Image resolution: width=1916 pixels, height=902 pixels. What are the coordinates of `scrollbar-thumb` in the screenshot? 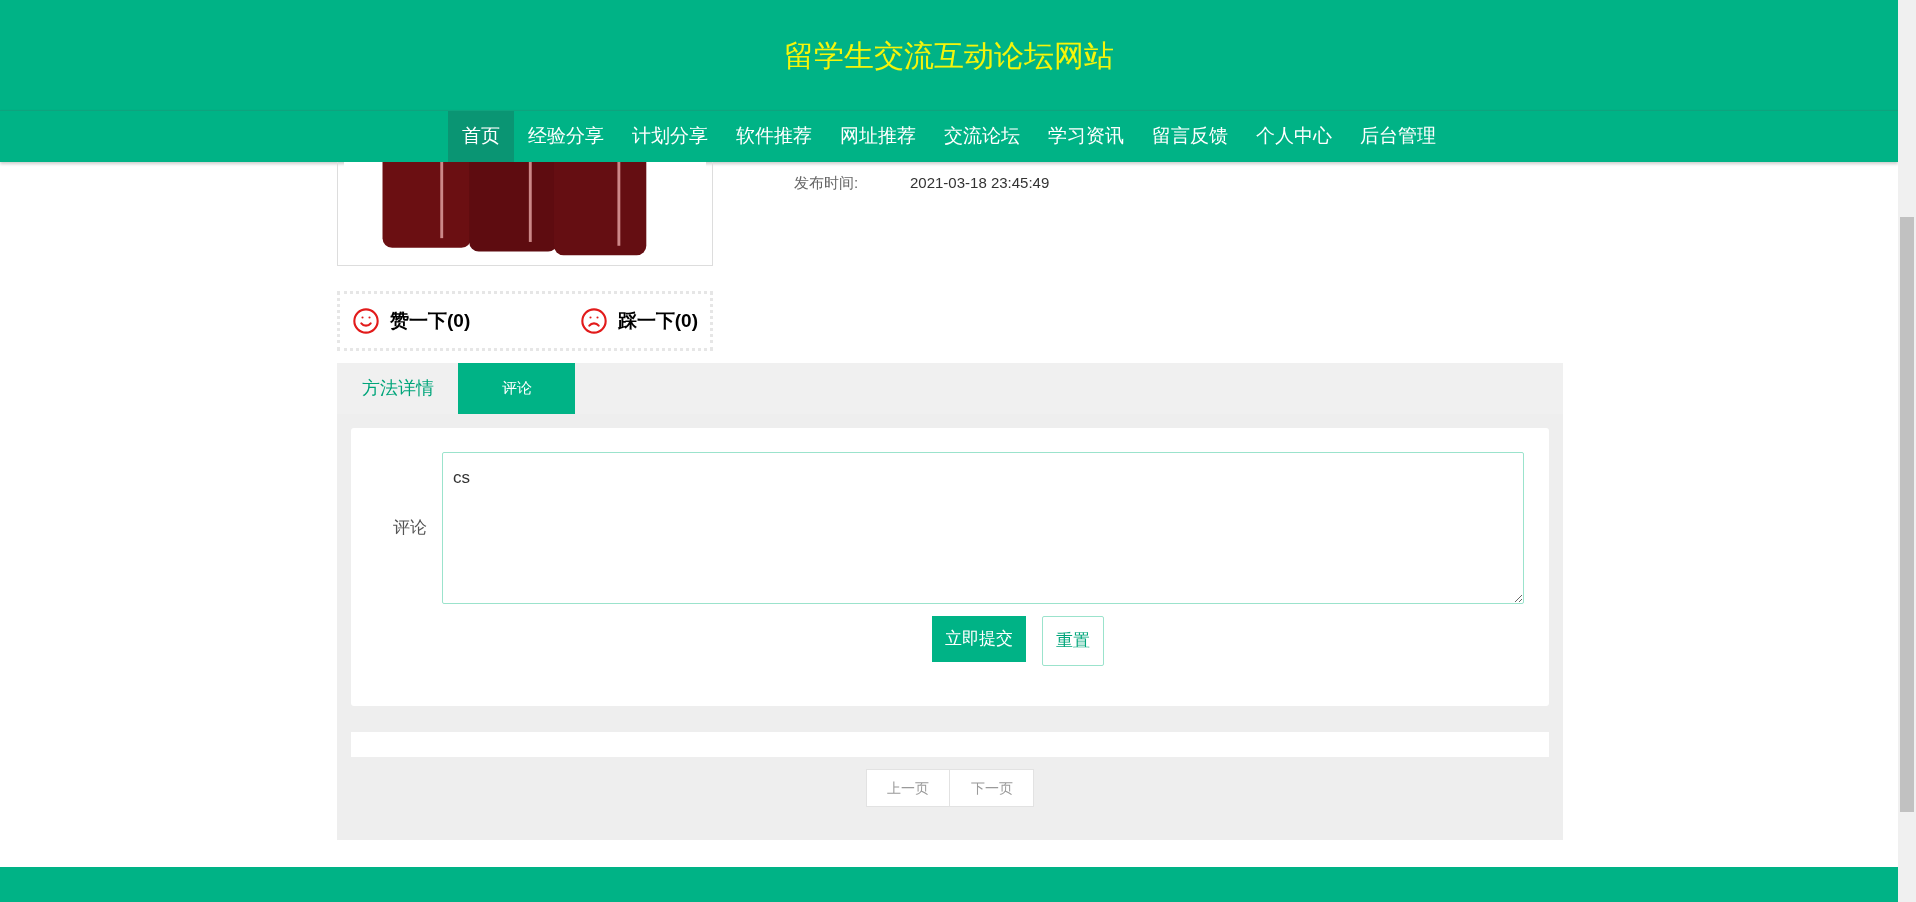 It's located at (1907, 514).